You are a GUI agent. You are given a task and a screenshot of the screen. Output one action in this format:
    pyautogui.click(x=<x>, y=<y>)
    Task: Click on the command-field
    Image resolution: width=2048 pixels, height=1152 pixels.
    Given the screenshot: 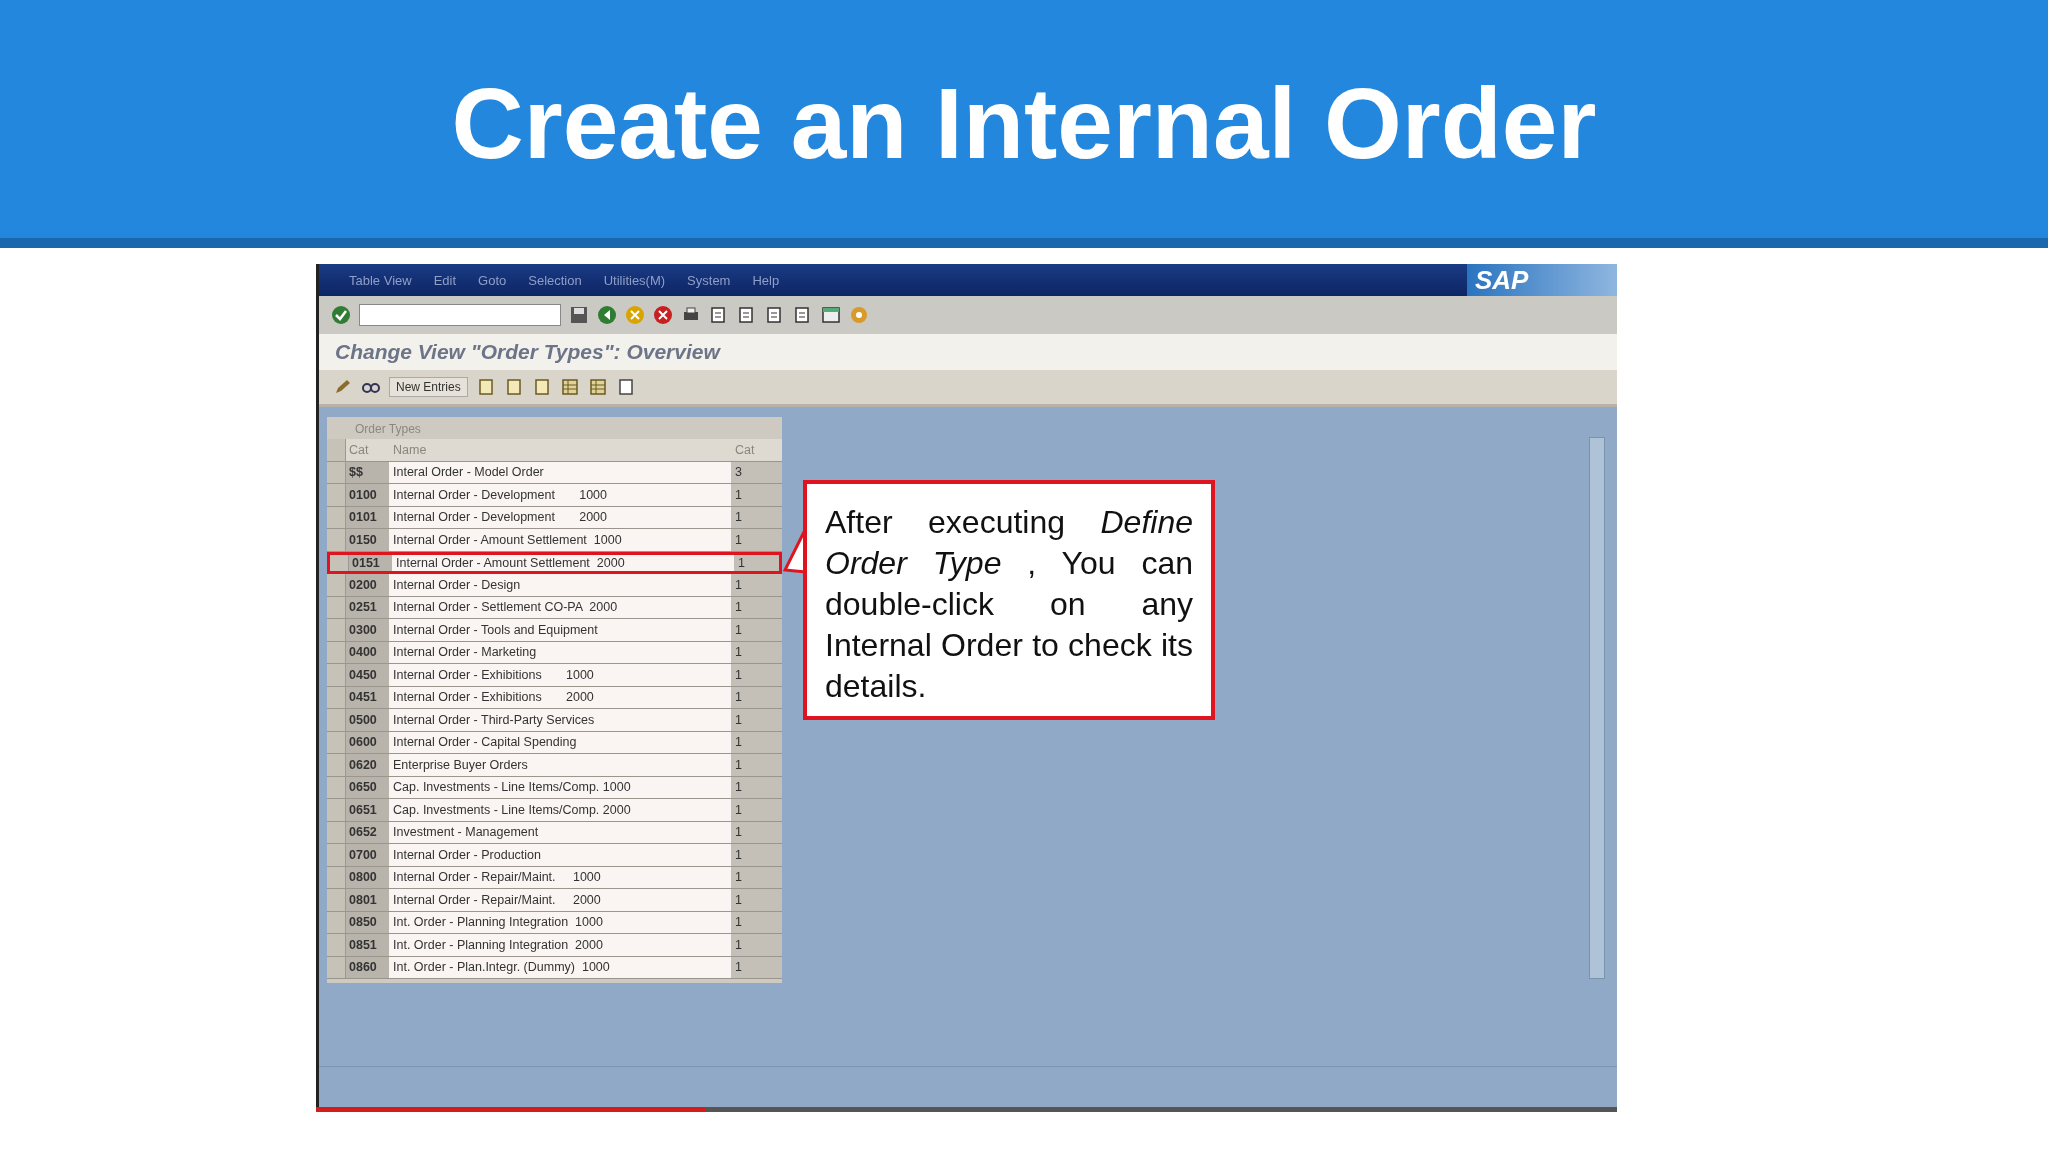 What is the action you would take?
    pyautogui.click(x=460, y=315)
    